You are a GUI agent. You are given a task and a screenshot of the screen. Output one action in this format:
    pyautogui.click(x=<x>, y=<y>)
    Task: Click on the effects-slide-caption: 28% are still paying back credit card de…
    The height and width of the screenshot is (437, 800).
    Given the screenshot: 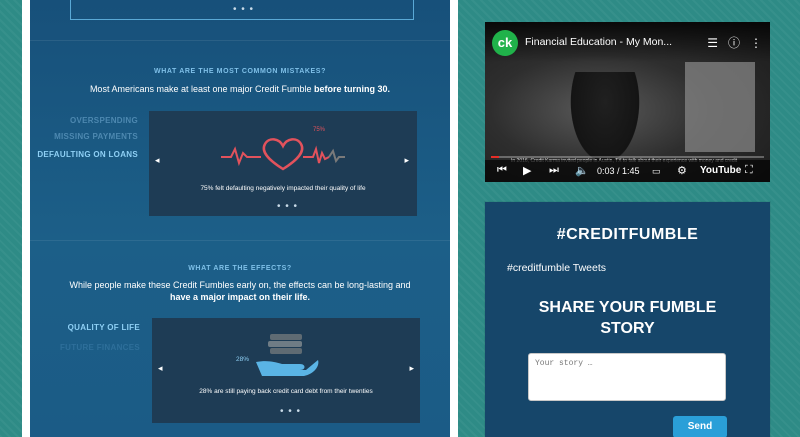 What is the action you would take?
    pyautogui.click(x=286, y=391)
    